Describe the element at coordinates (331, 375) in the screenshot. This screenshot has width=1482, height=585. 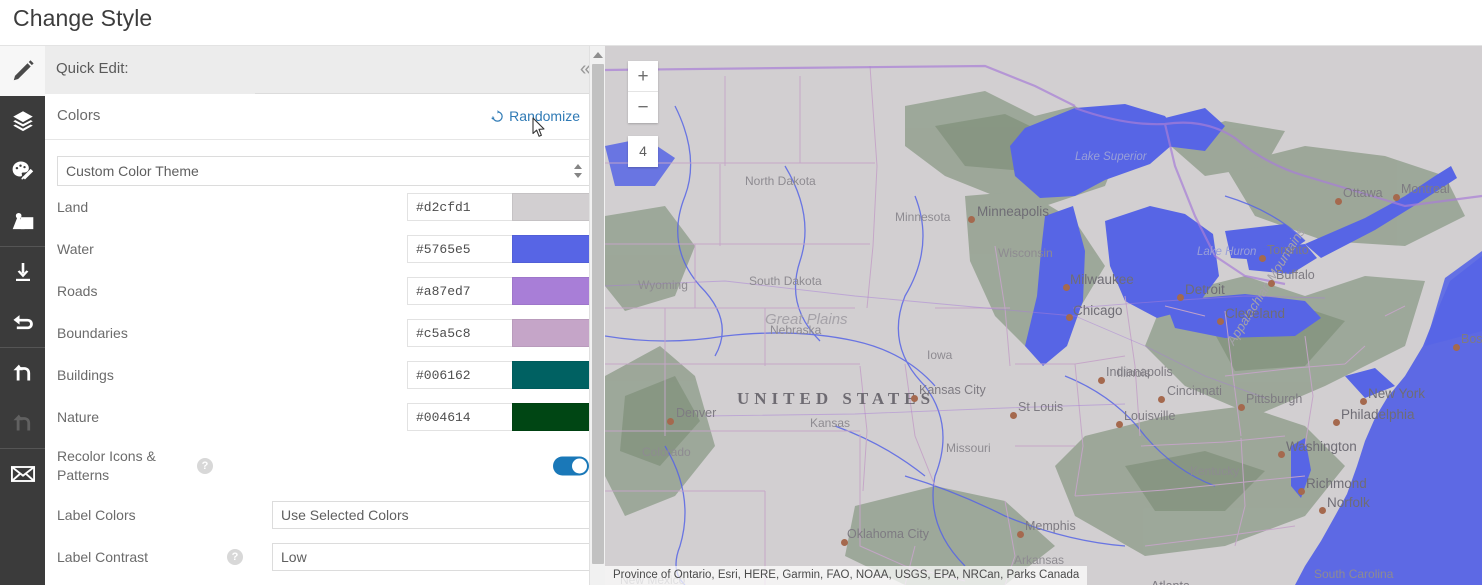
I see `color-row-buildings: Buildings` at that location.